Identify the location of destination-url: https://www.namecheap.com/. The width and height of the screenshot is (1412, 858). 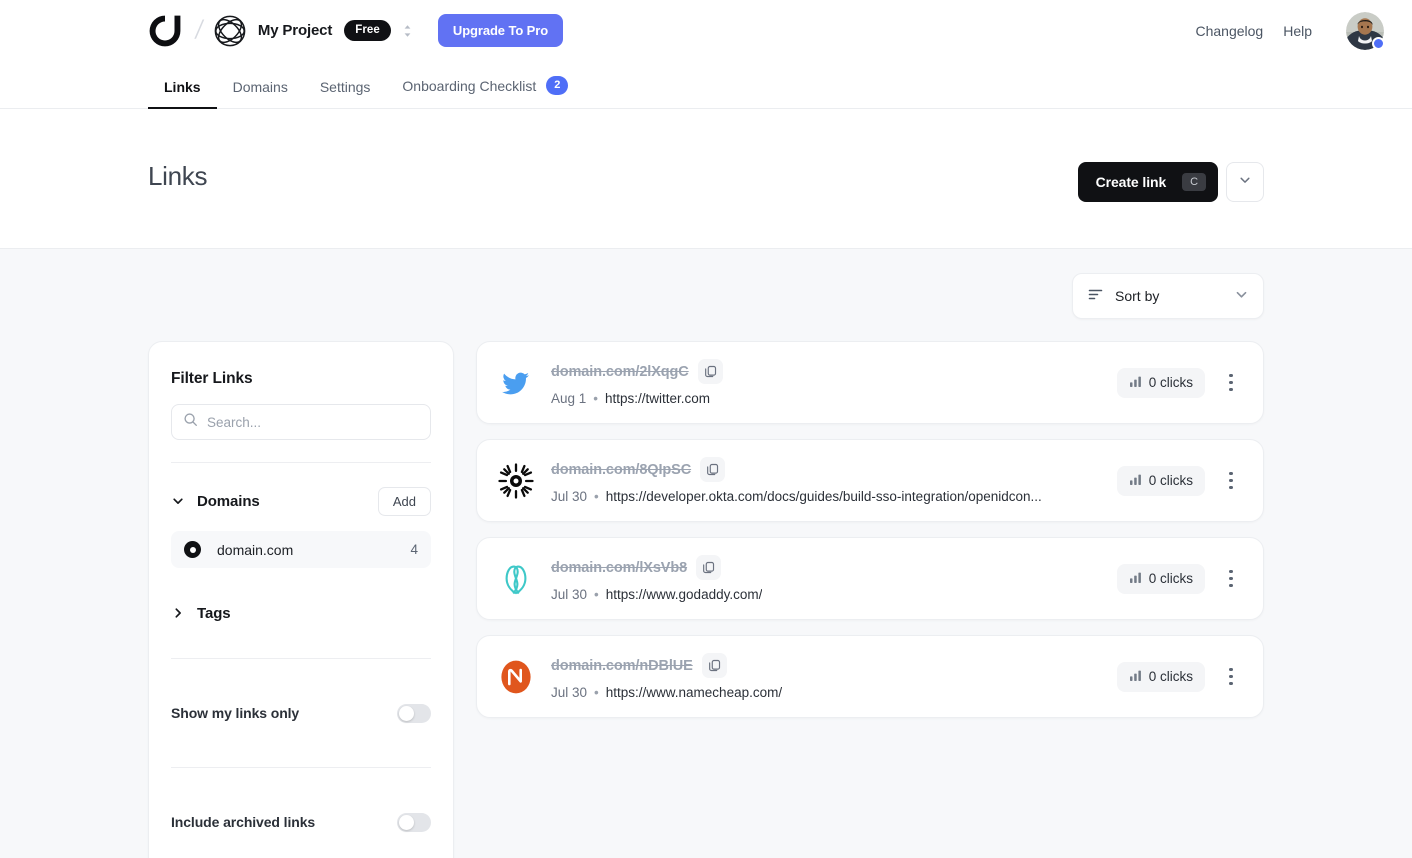
(694, 692).